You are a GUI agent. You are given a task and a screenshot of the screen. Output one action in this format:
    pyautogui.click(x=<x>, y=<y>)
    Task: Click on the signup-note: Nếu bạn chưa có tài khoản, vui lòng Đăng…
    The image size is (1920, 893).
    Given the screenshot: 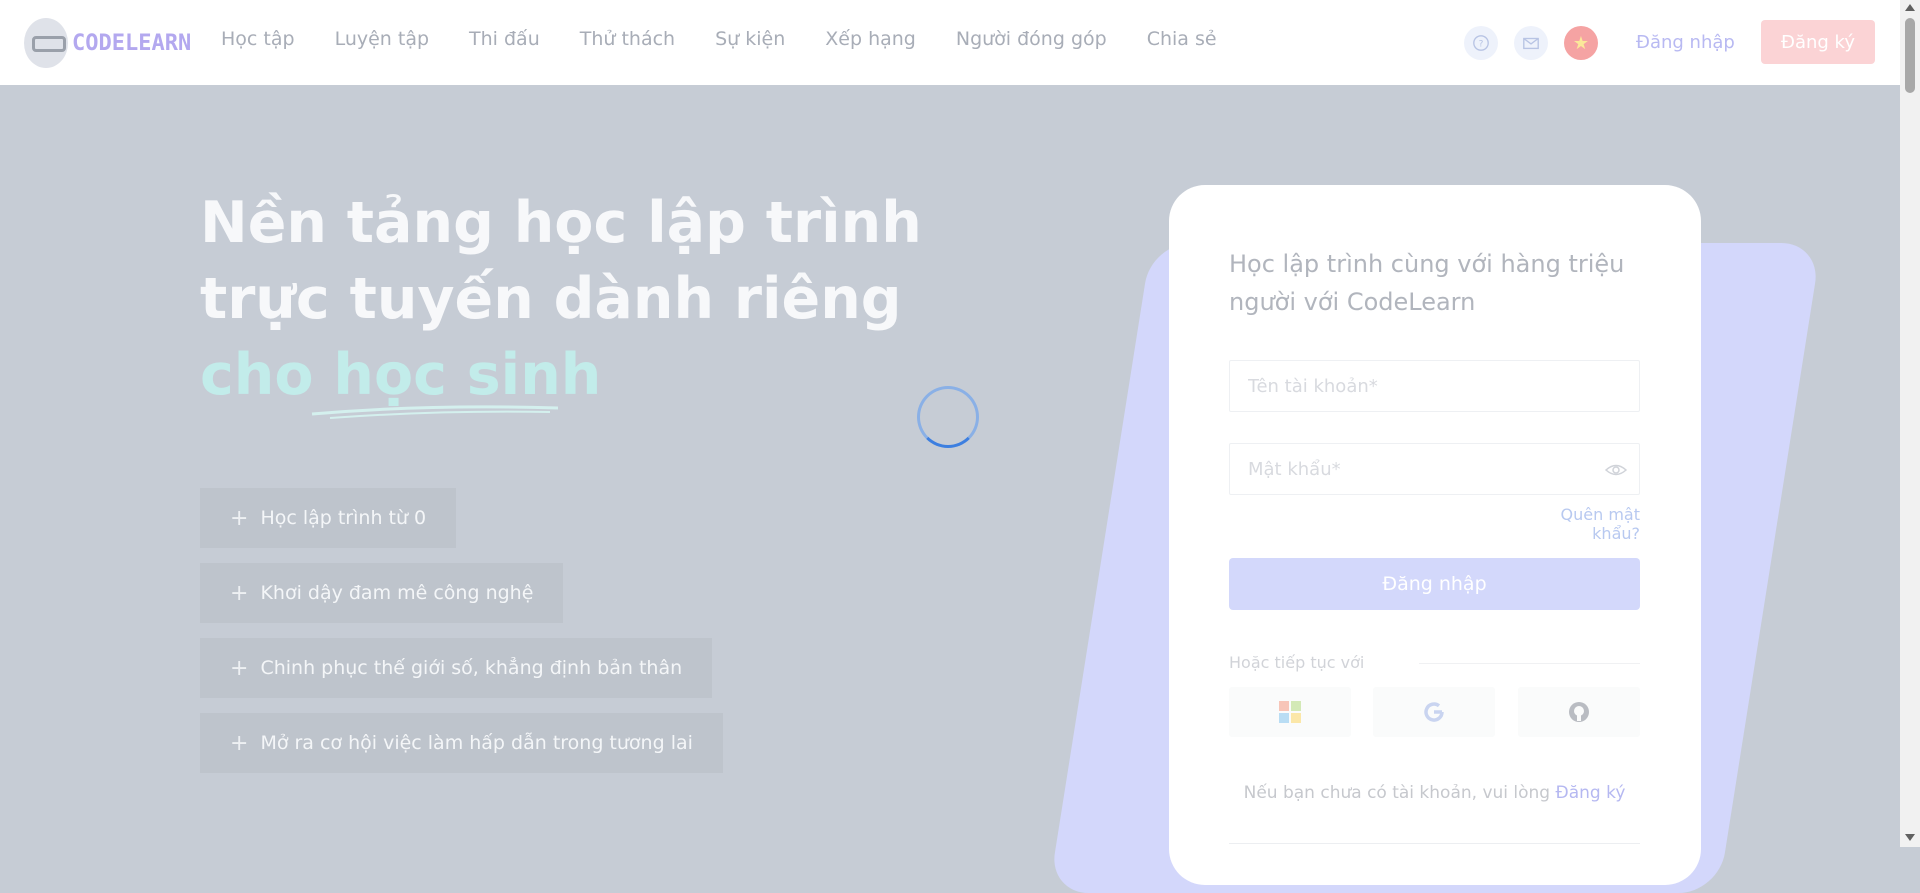 What is the action you would take?
    pyautogui.click(x=1434, y=793)
    